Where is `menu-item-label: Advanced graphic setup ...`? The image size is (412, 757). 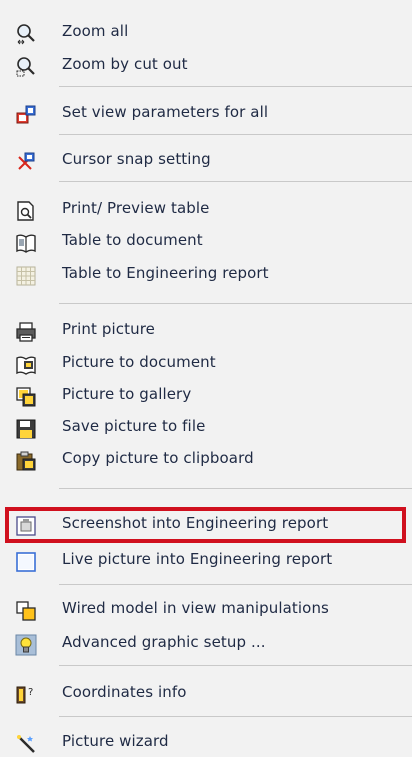 menu-item-label: Advanced graphic setup ... is located at coordinates (164, 642).